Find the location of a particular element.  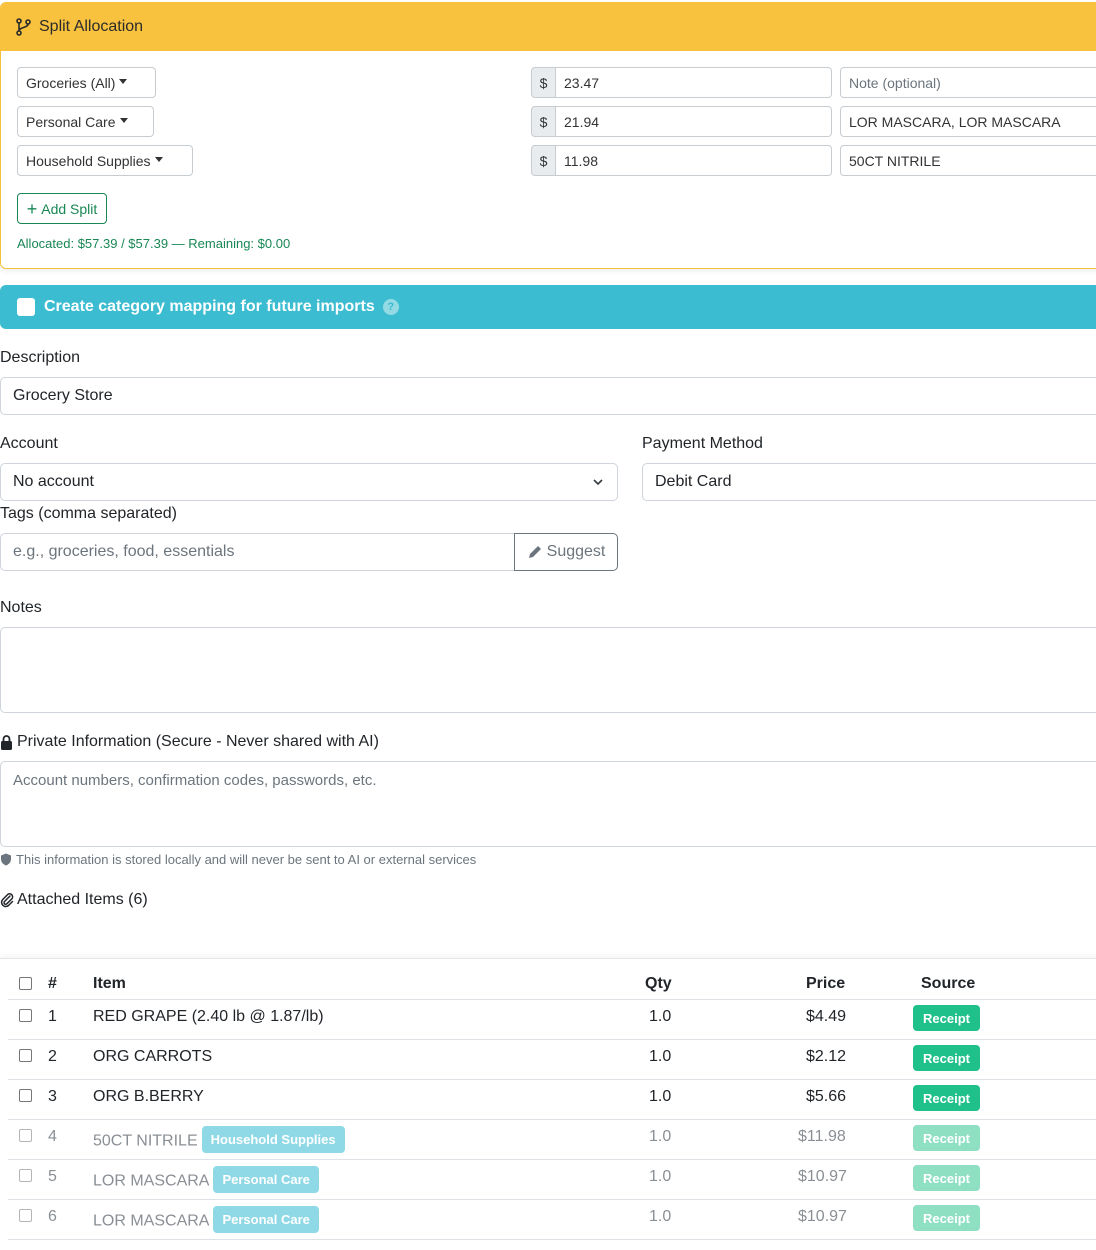

suggest-button: Suggest is located at coordinates (566, 552).